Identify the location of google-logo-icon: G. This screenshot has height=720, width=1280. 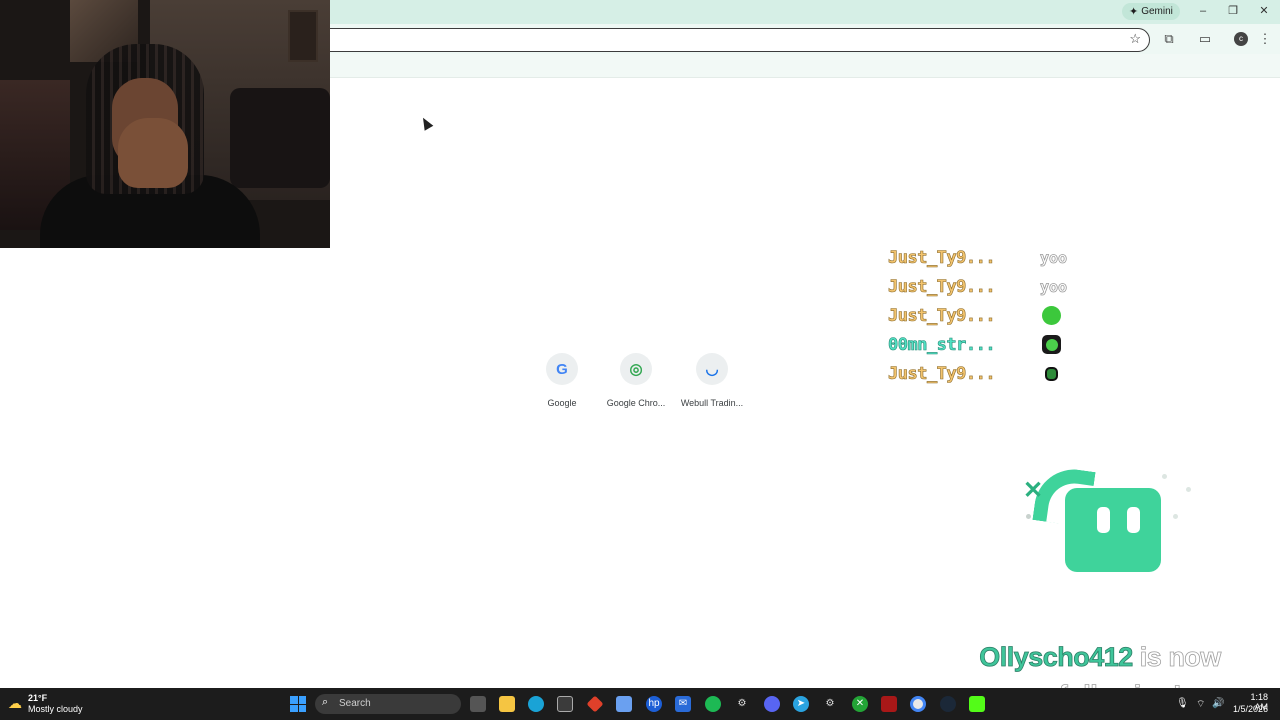
(562, 369).